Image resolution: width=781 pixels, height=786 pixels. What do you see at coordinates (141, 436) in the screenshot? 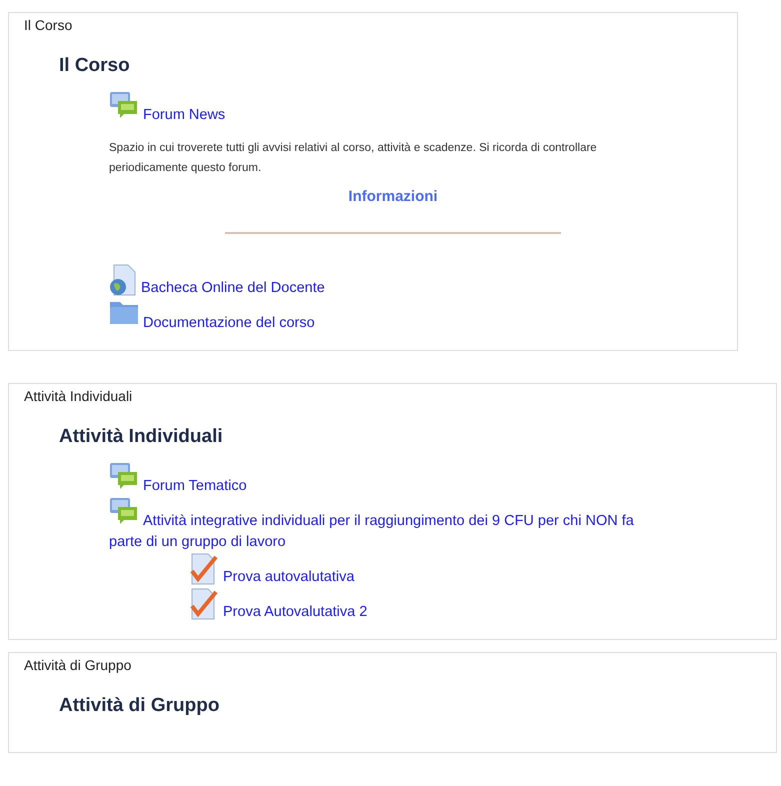
I see `section-heading: Attività Individuali` at bounding box center [141, 436].